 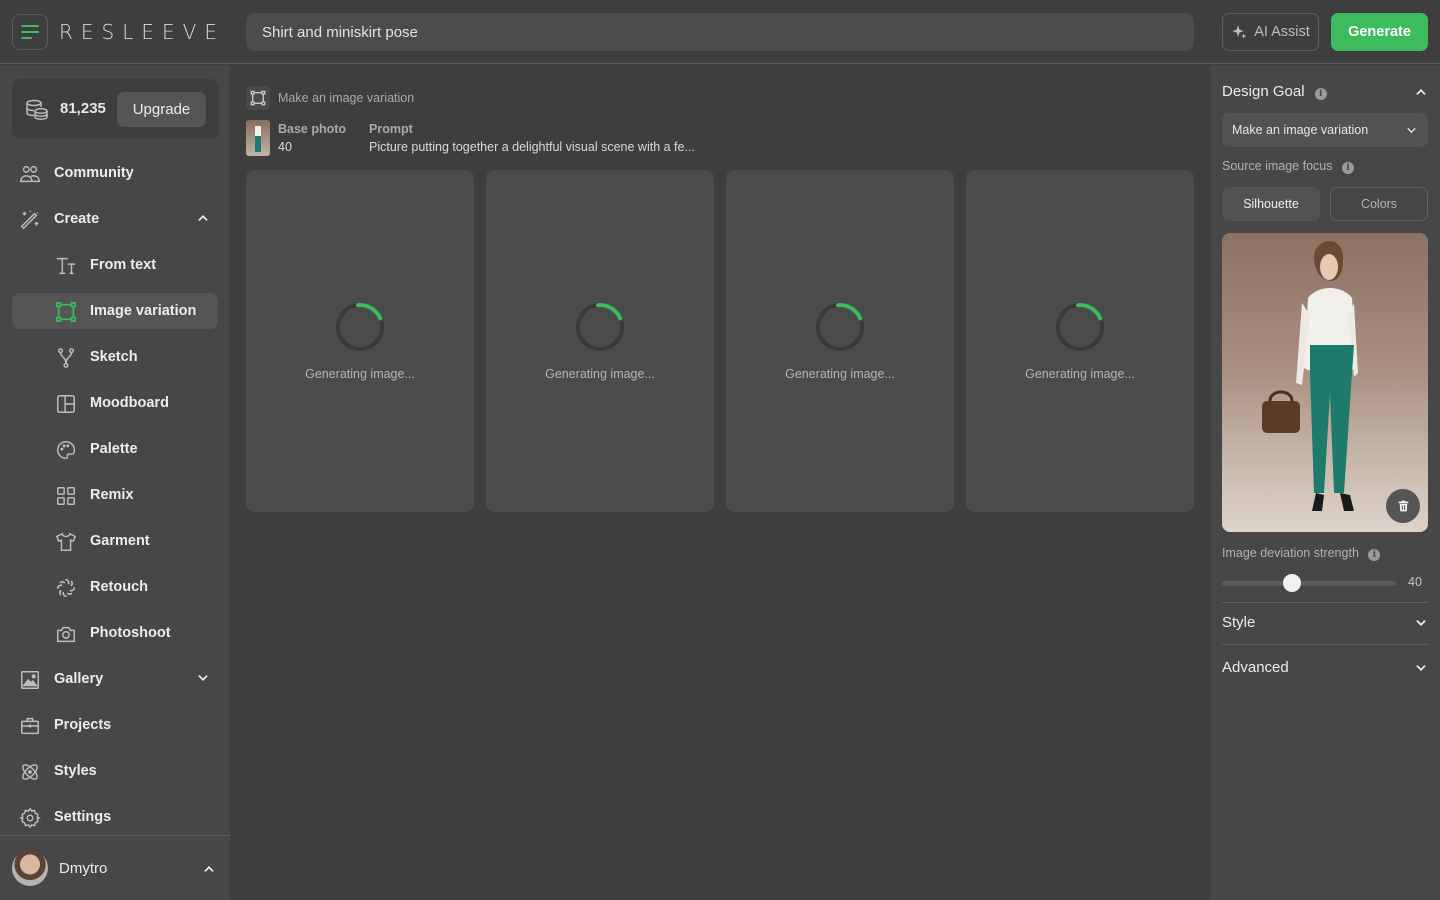 I want to click on magic-wand-icon, so click(x=30, y=220).